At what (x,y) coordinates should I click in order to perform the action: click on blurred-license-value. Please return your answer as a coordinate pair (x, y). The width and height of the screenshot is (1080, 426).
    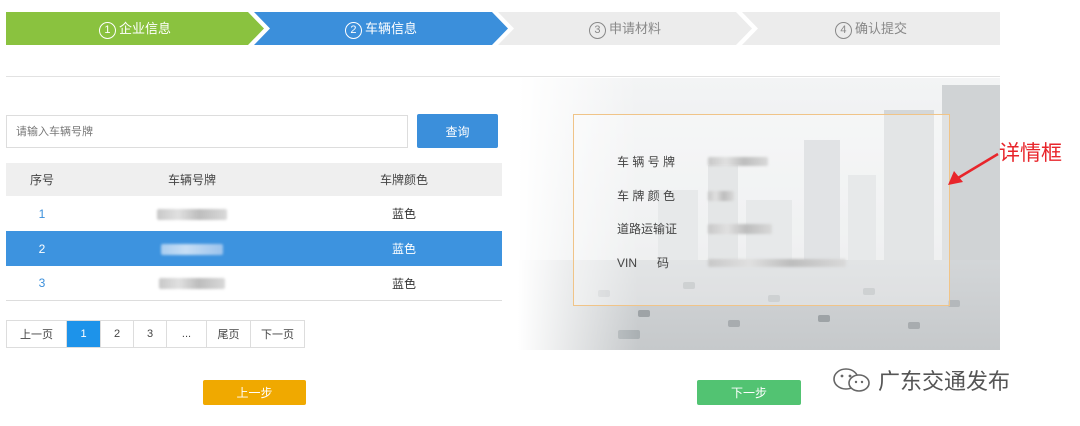
    Looking at the image, I should click on (740, 228).